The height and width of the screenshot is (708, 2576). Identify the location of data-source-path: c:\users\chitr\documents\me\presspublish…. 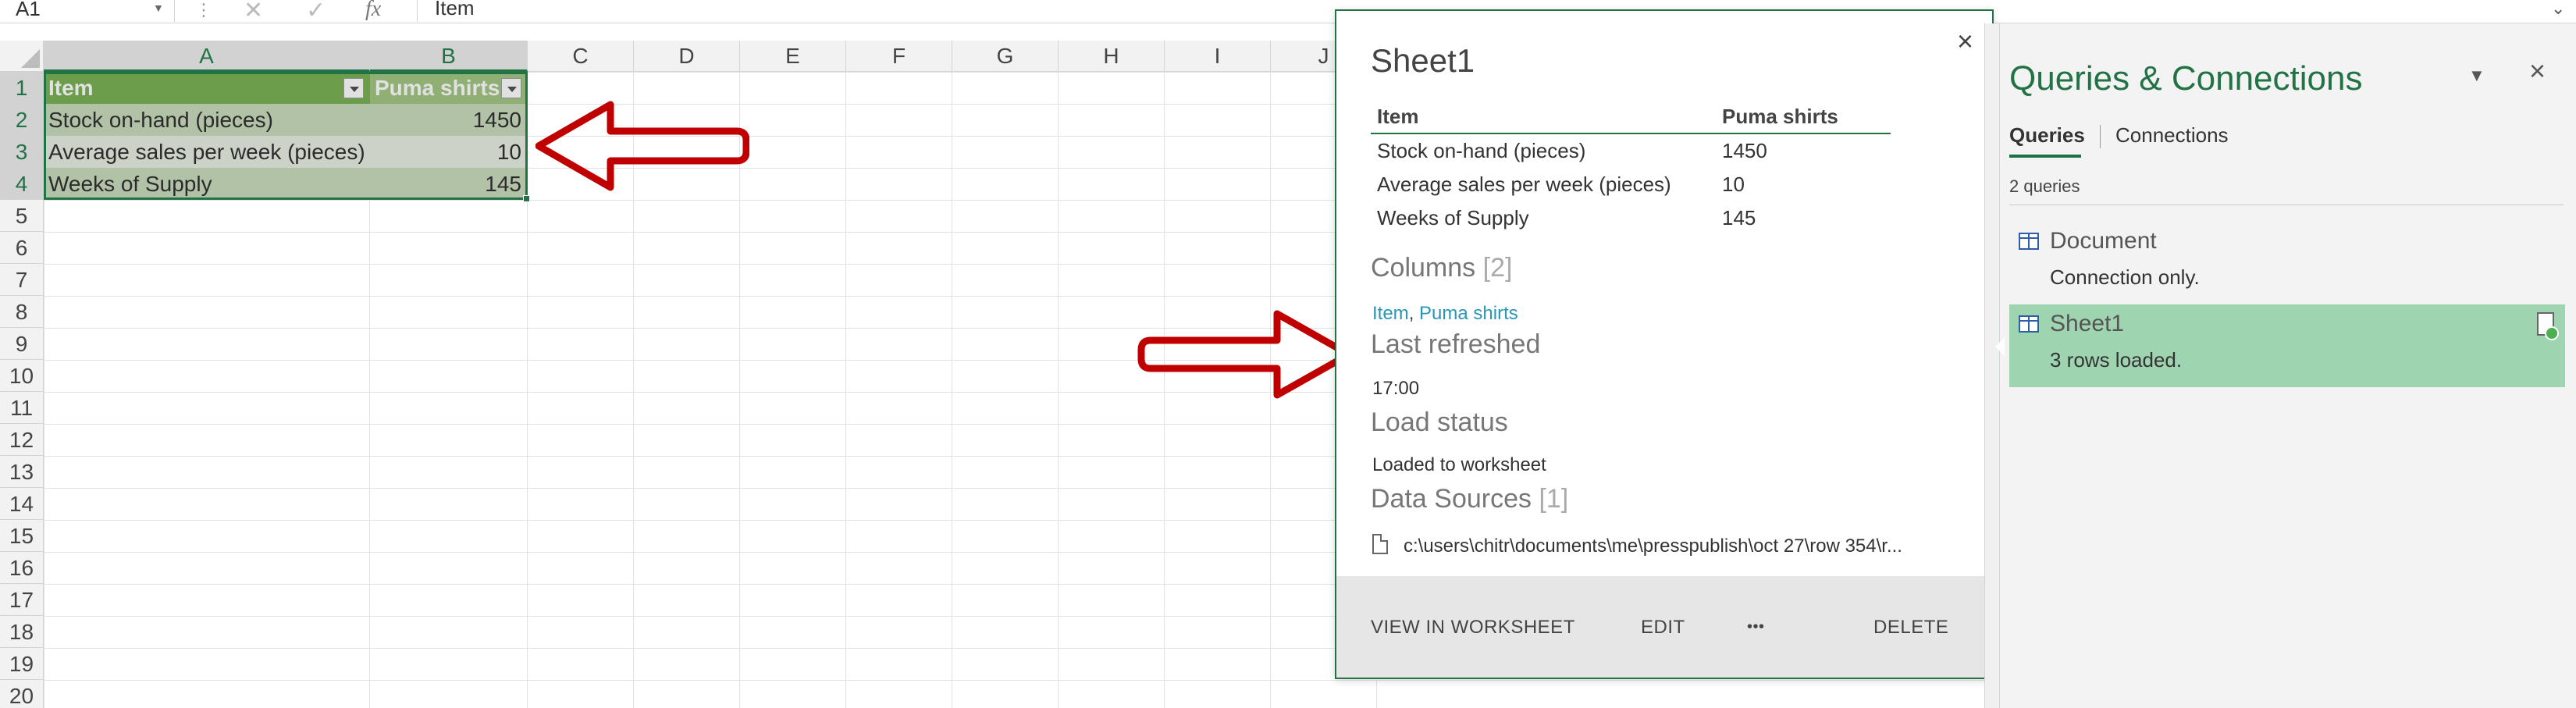
(1653, 546).